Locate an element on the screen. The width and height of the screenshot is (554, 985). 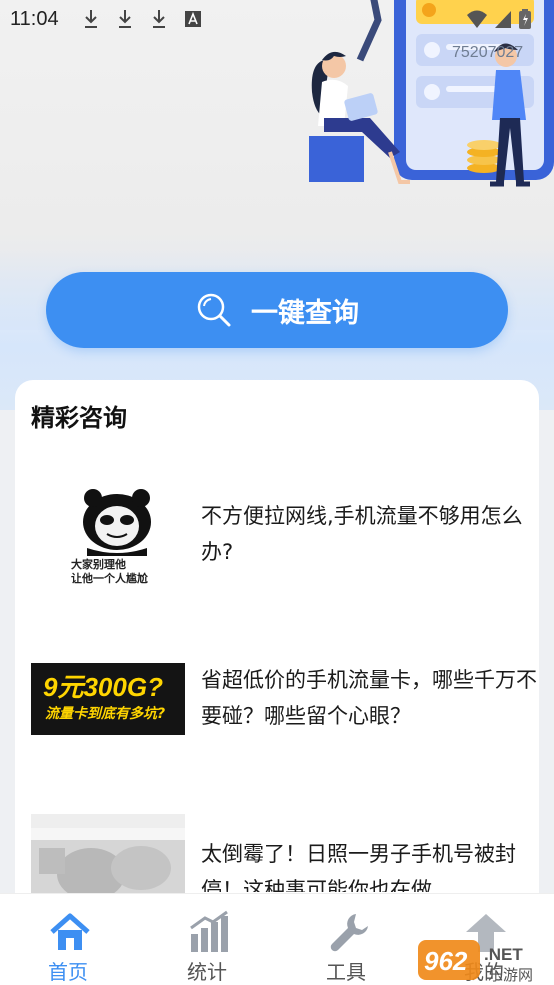
svg-text: .NET is located at coordinates (503, 954).